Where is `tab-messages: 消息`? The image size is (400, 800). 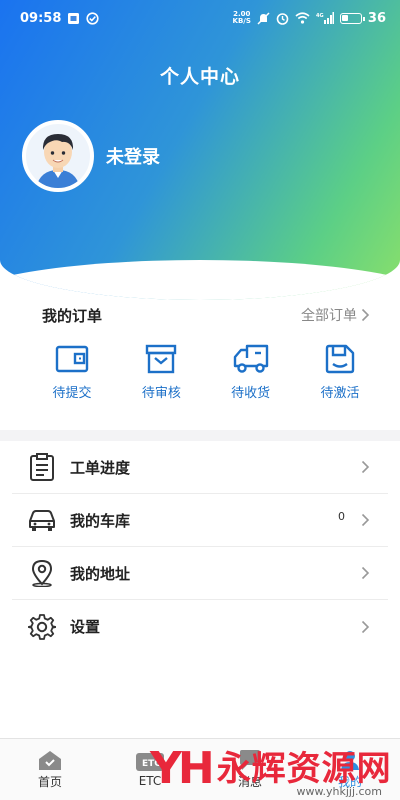
tab-messages: 消息 is located at coordinates (250, 769).